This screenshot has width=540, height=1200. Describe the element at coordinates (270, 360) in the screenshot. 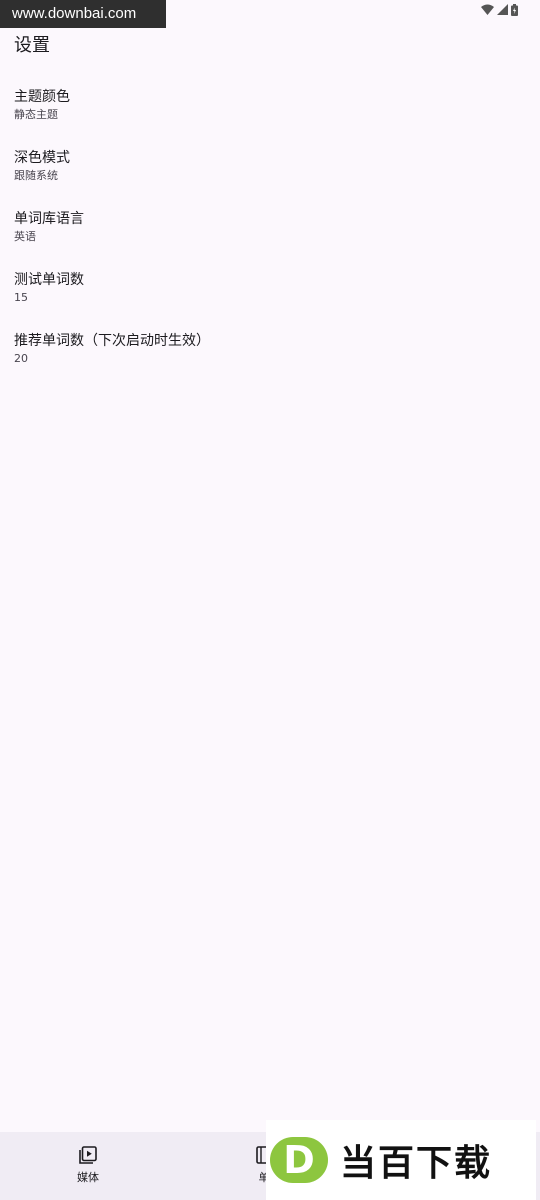

I see `setting-recommended-word-count: 推荐单词数（下次启动时生效） 20` at that location.